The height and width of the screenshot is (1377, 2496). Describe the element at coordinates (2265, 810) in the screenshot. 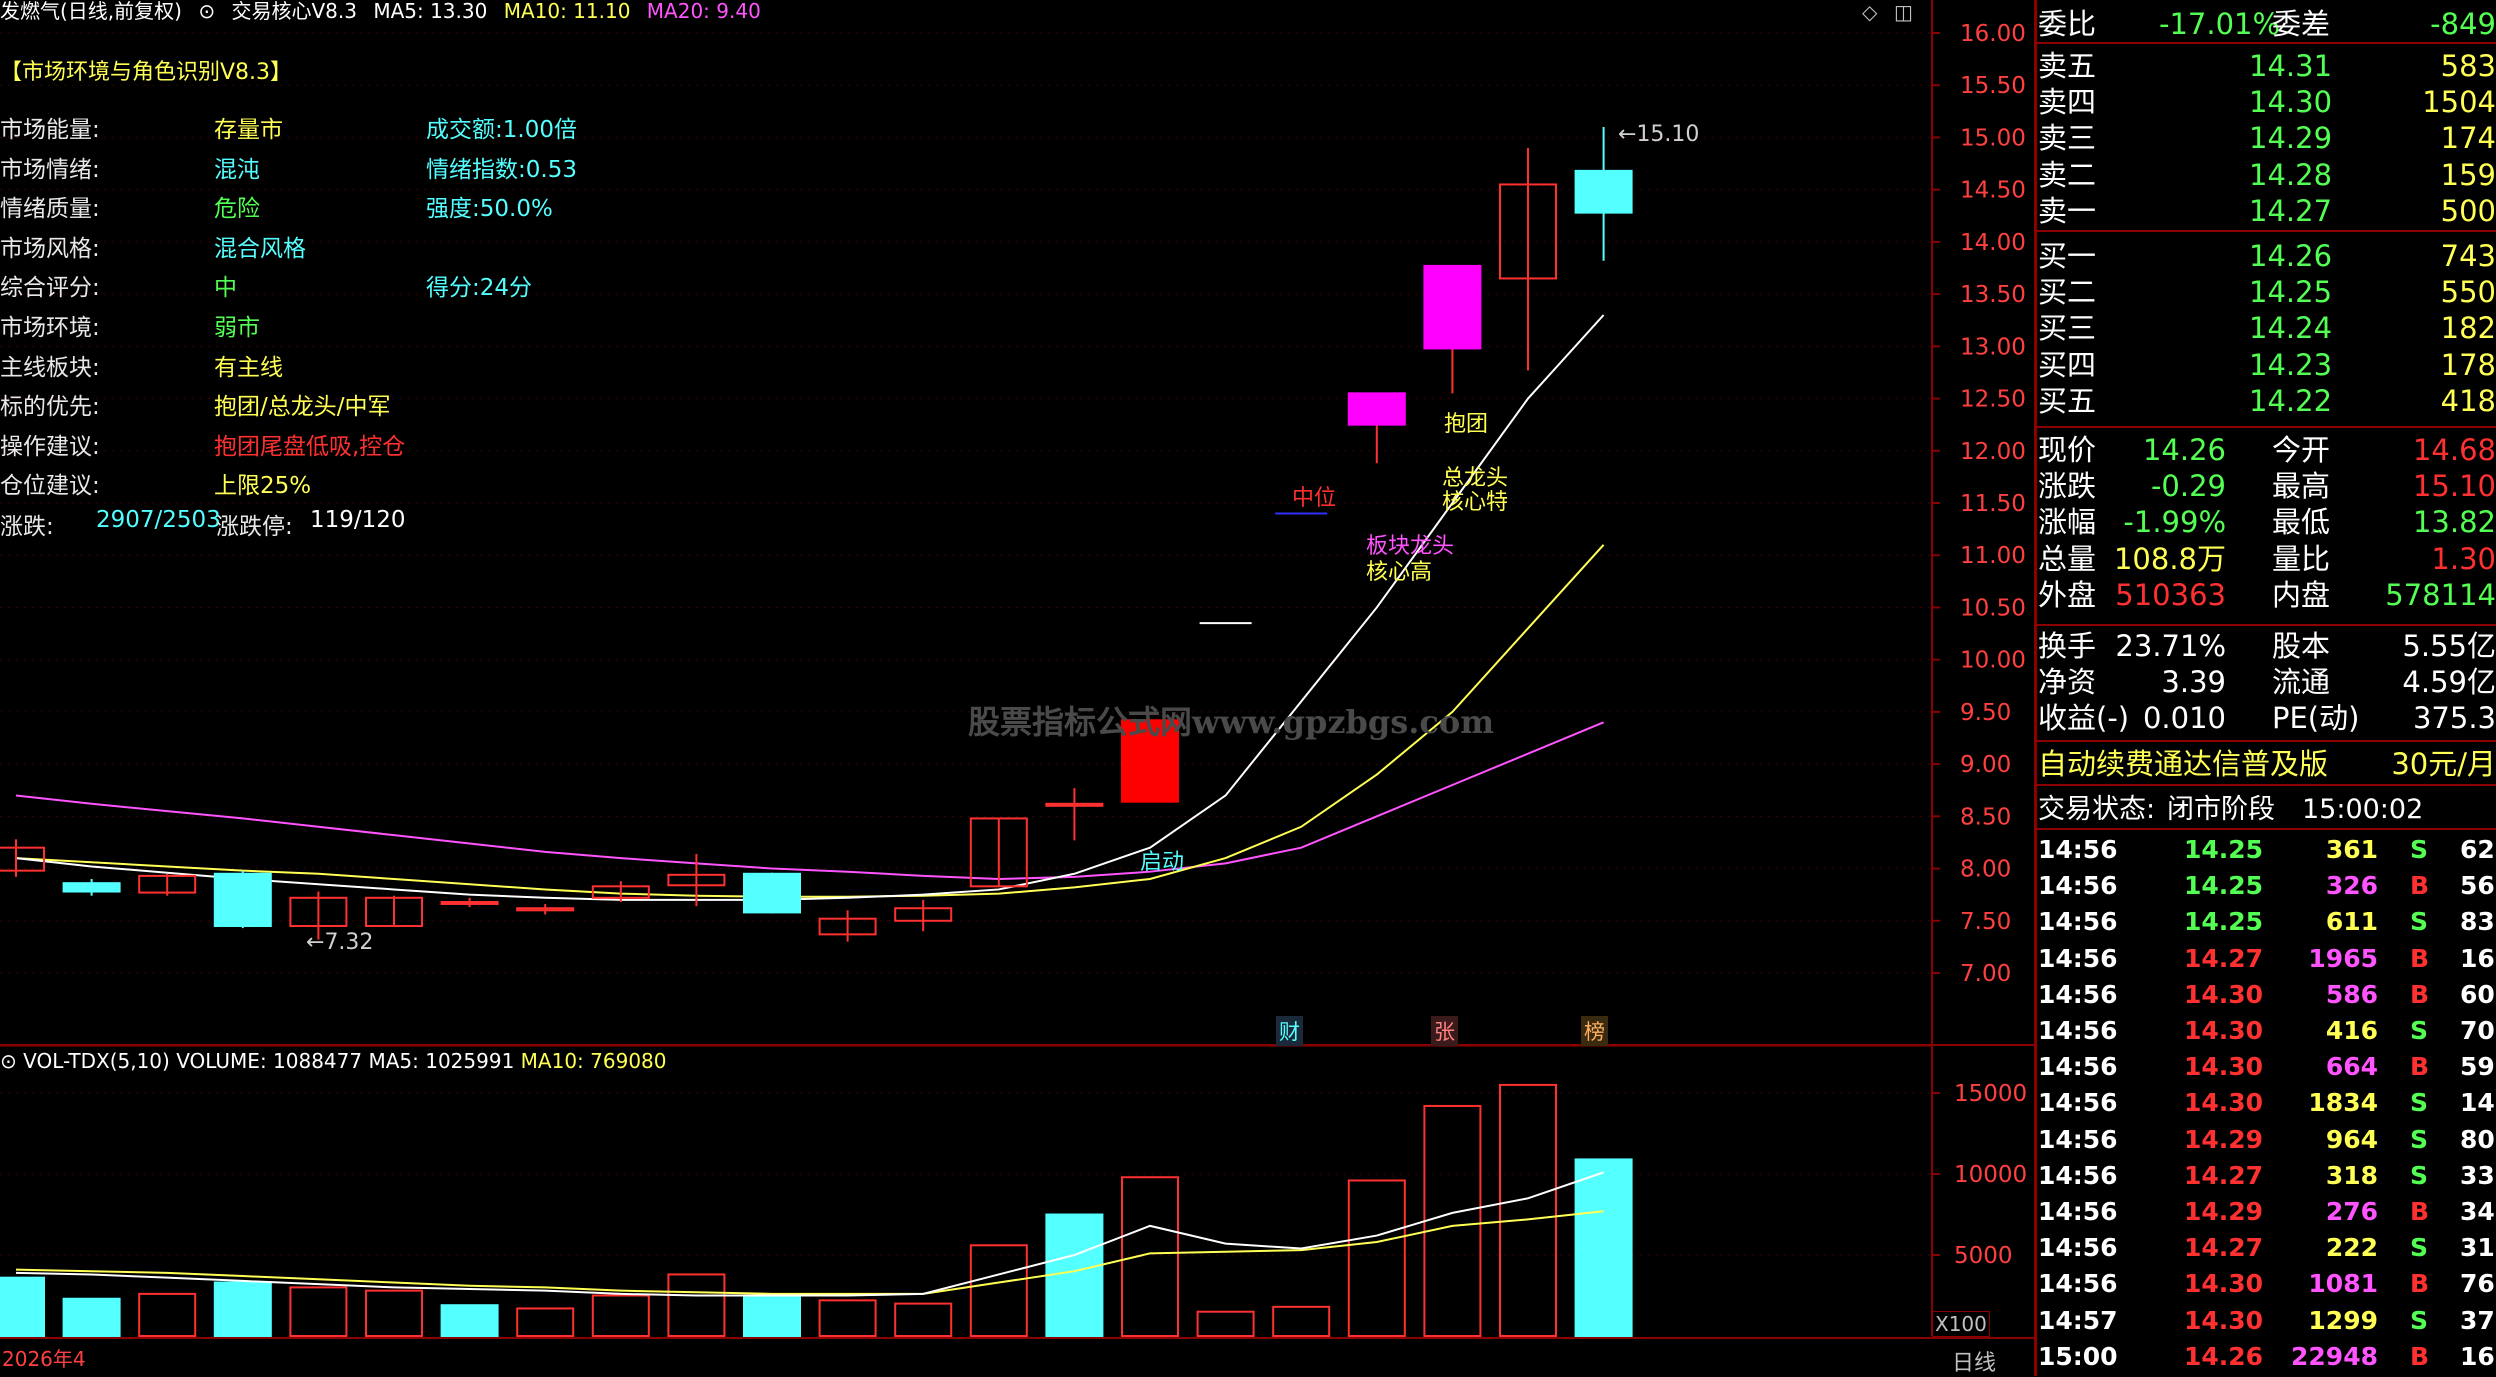

I see `trade-status-row: 交易状态: 闭市阶段 15:00:02` at that location.